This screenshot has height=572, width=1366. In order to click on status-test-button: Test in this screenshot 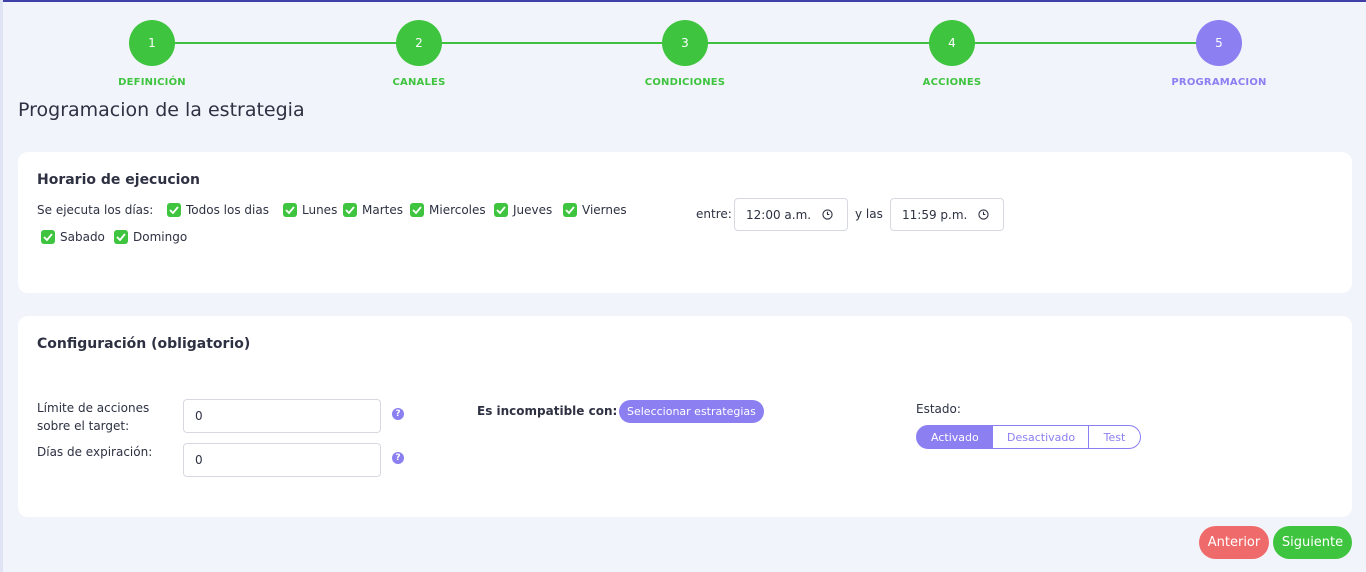, I will do `click(1115, 437)`.